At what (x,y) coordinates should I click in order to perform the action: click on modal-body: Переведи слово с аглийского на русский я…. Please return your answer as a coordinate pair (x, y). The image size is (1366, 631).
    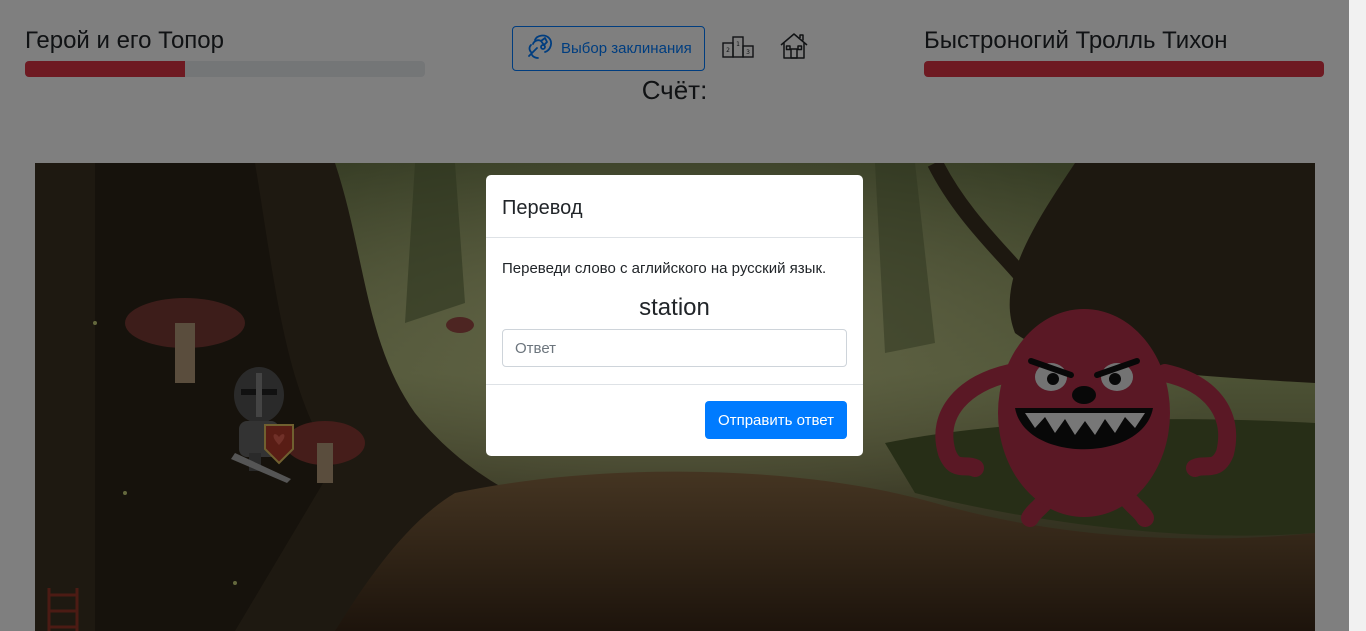
    Looking at the image, I should click on (674, 311).